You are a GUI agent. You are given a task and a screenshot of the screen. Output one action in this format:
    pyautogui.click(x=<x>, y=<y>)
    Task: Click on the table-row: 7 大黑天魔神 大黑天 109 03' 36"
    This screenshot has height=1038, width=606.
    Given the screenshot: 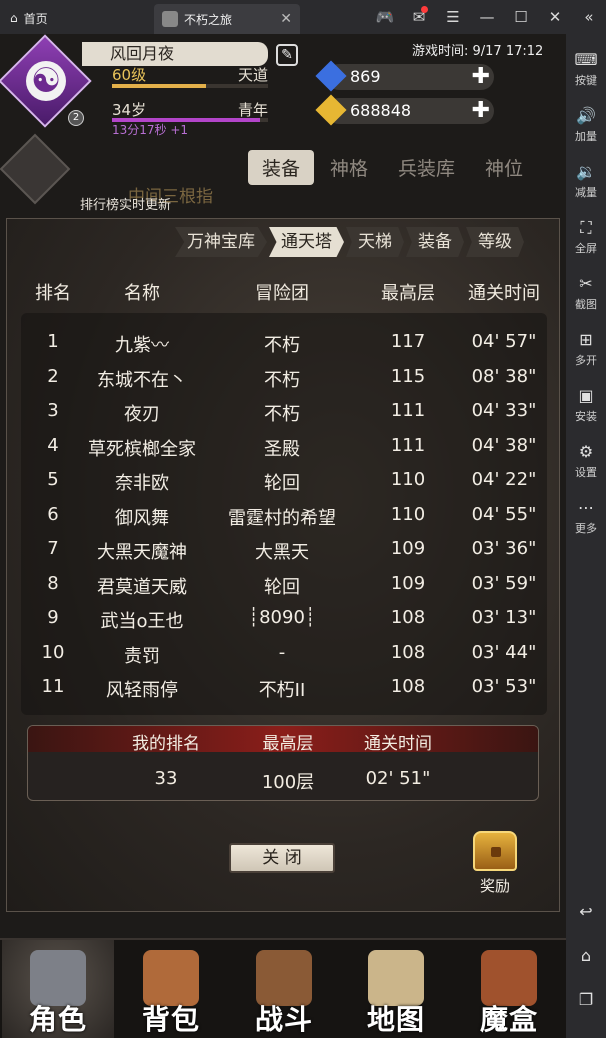 What is the action you would take?
    pyautogui.click(x=284, y=555)
    